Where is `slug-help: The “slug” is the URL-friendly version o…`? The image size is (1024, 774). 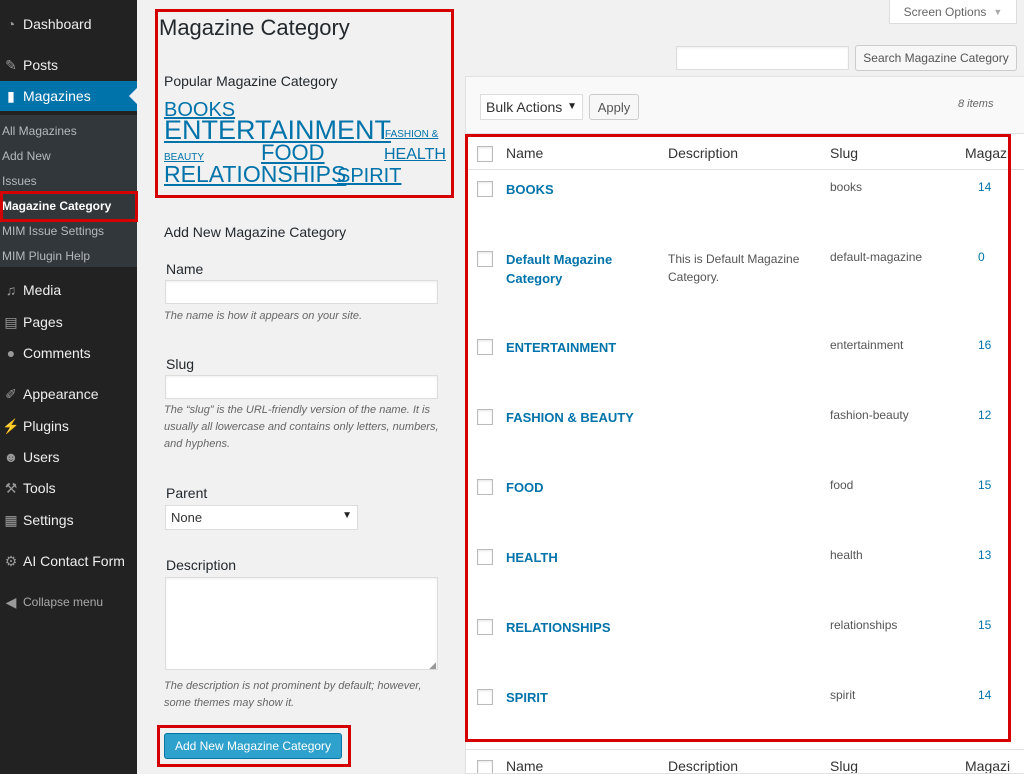
slug-help: The “slug” is the URL-friendly version o… is located at coordinates (301, 427).